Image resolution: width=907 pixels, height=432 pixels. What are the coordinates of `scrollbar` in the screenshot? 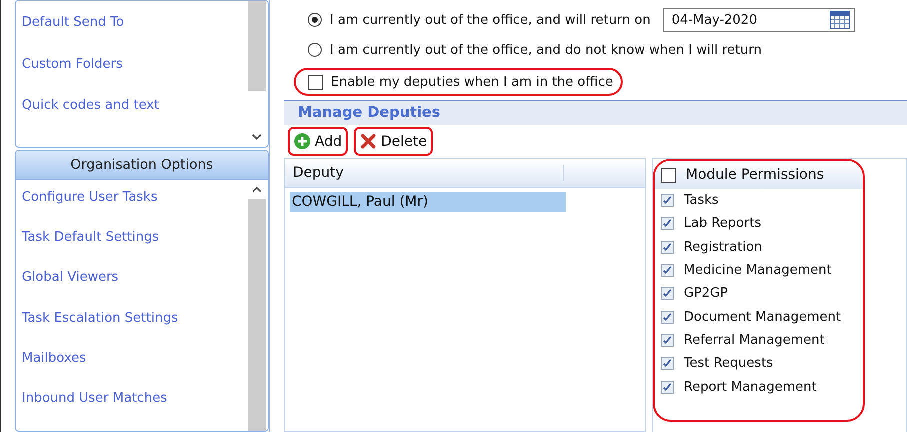 It's located at (257, 74).